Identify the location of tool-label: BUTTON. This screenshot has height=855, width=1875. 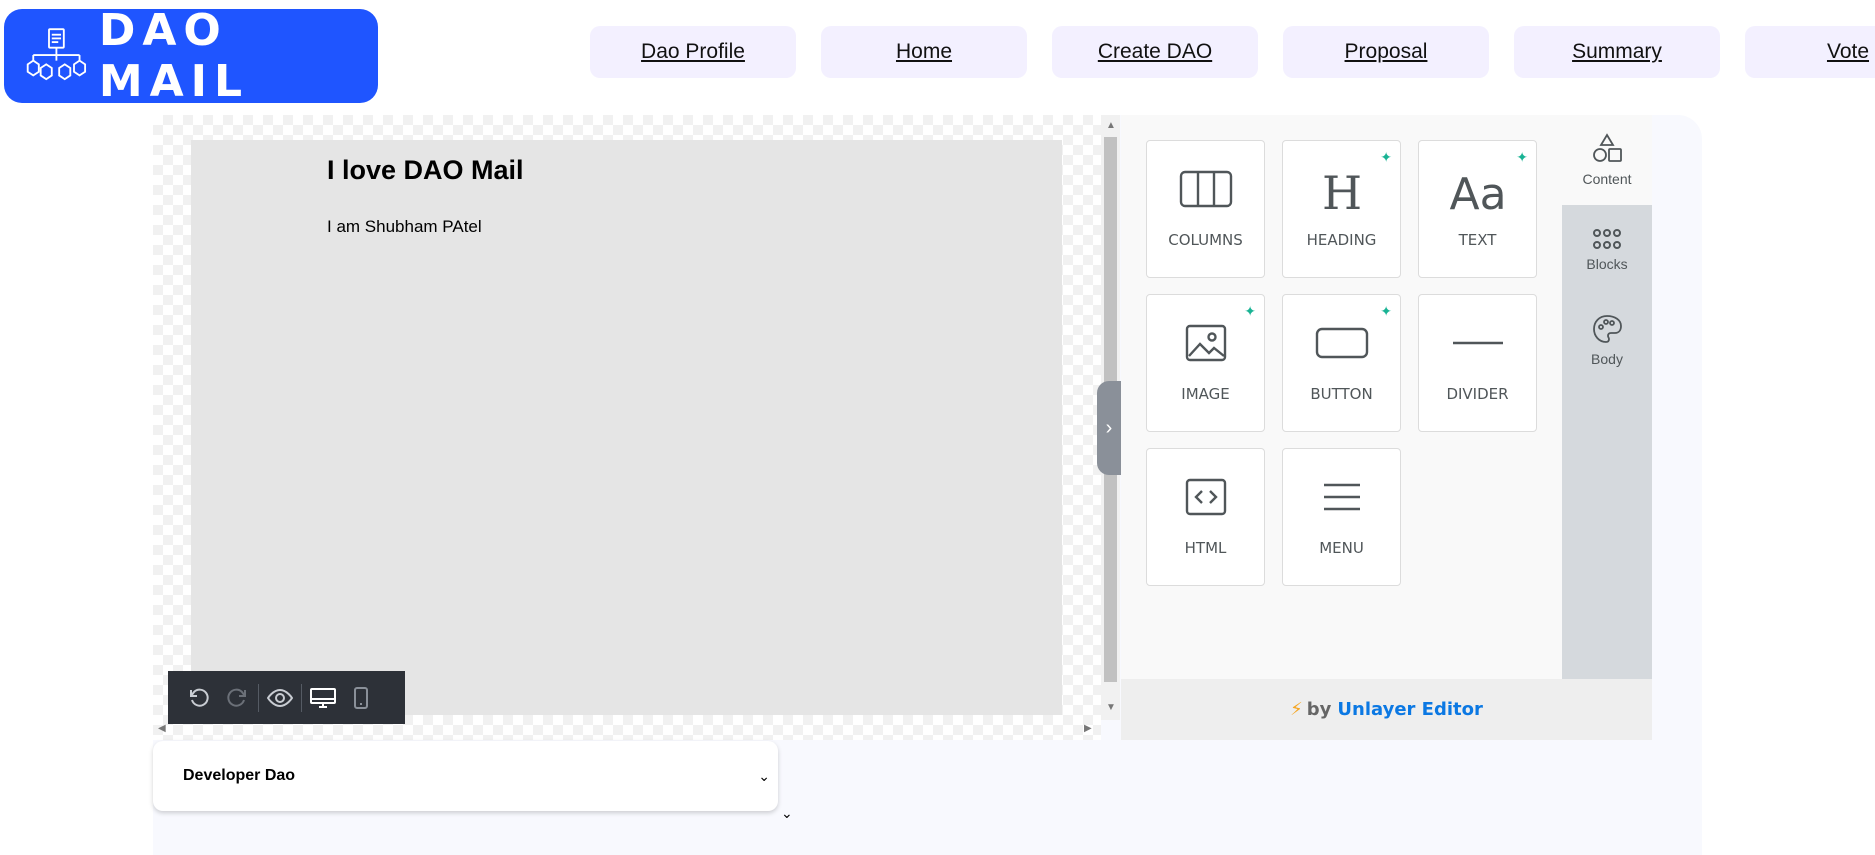
(1341, 394).